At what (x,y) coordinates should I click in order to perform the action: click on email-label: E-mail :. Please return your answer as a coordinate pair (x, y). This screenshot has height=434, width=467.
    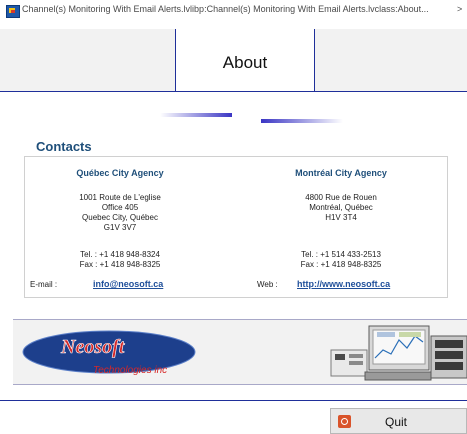
    Looking at the image, I should click on (44, 284).